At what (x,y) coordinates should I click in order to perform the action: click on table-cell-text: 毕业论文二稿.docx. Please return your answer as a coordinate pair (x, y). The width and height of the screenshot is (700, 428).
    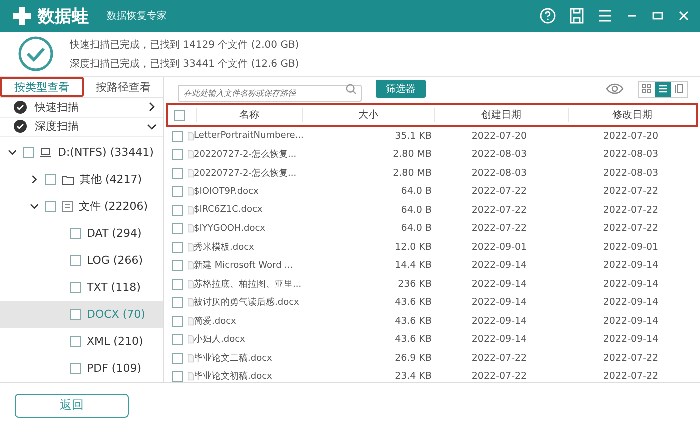
    Looking at the image, I should click on (234, 358).